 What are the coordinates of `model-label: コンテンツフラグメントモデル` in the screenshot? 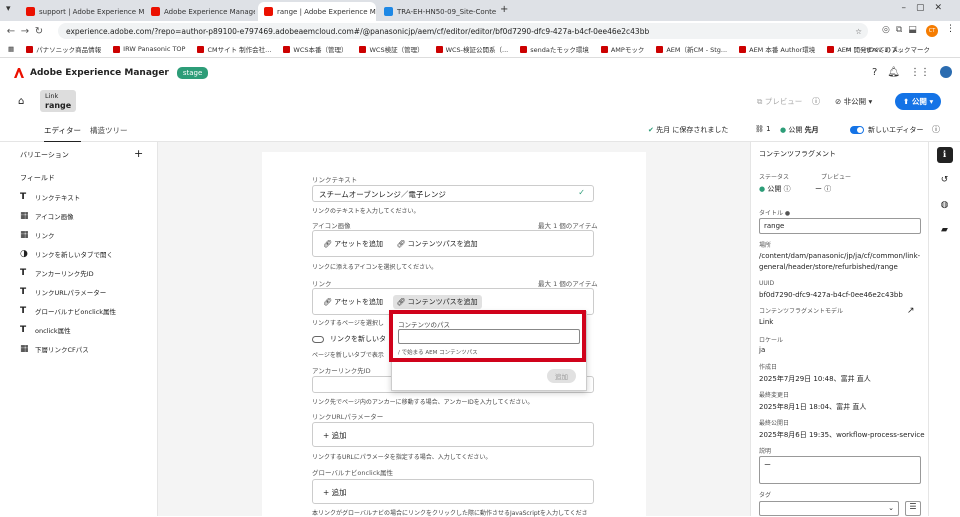 It's located at (801, 311).